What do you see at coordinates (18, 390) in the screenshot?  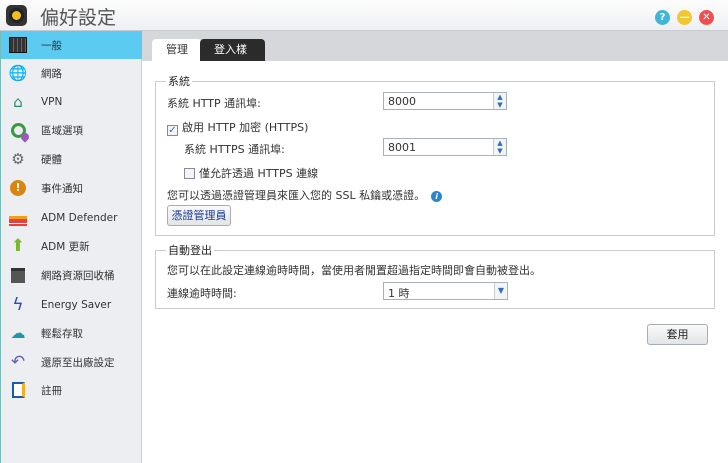 I see `register-icon` at bounding box center [18, 390].